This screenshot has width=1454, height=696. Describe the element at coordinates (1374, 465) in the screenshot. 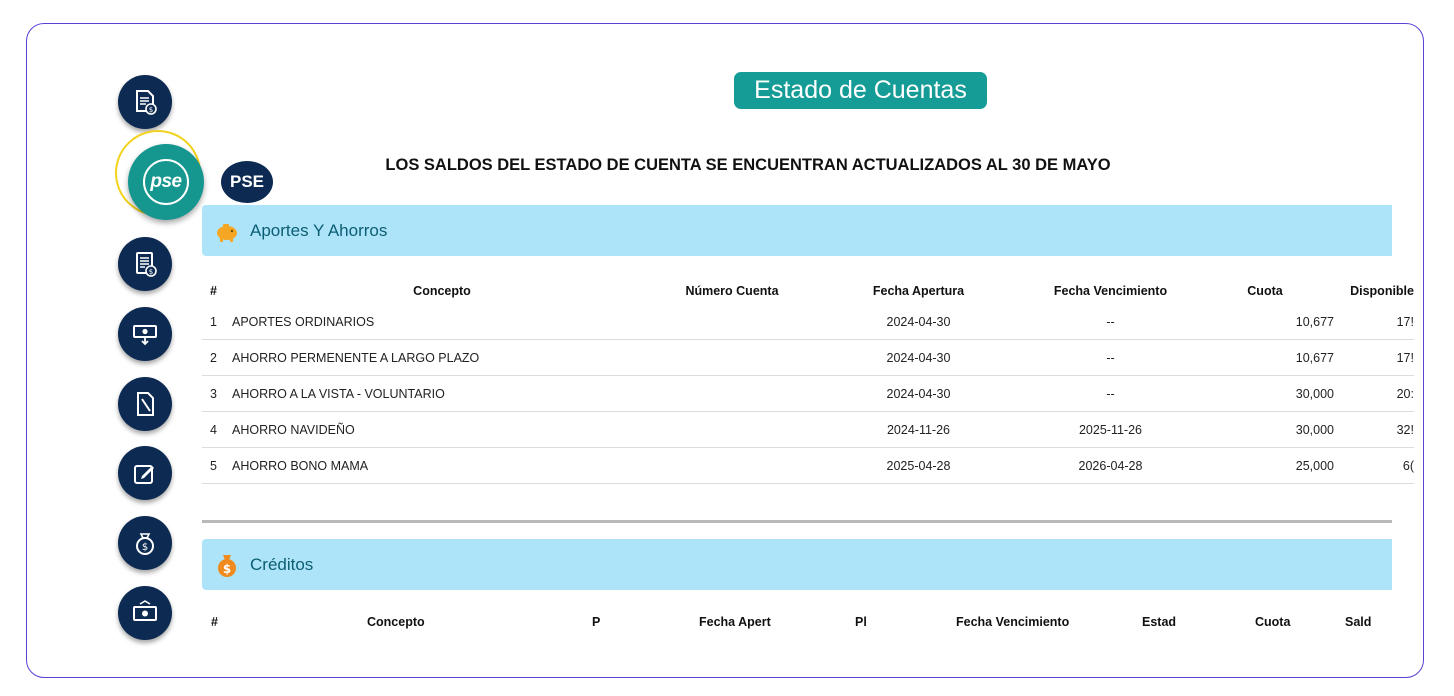

I see `cell-disponible: 6(` at that location.